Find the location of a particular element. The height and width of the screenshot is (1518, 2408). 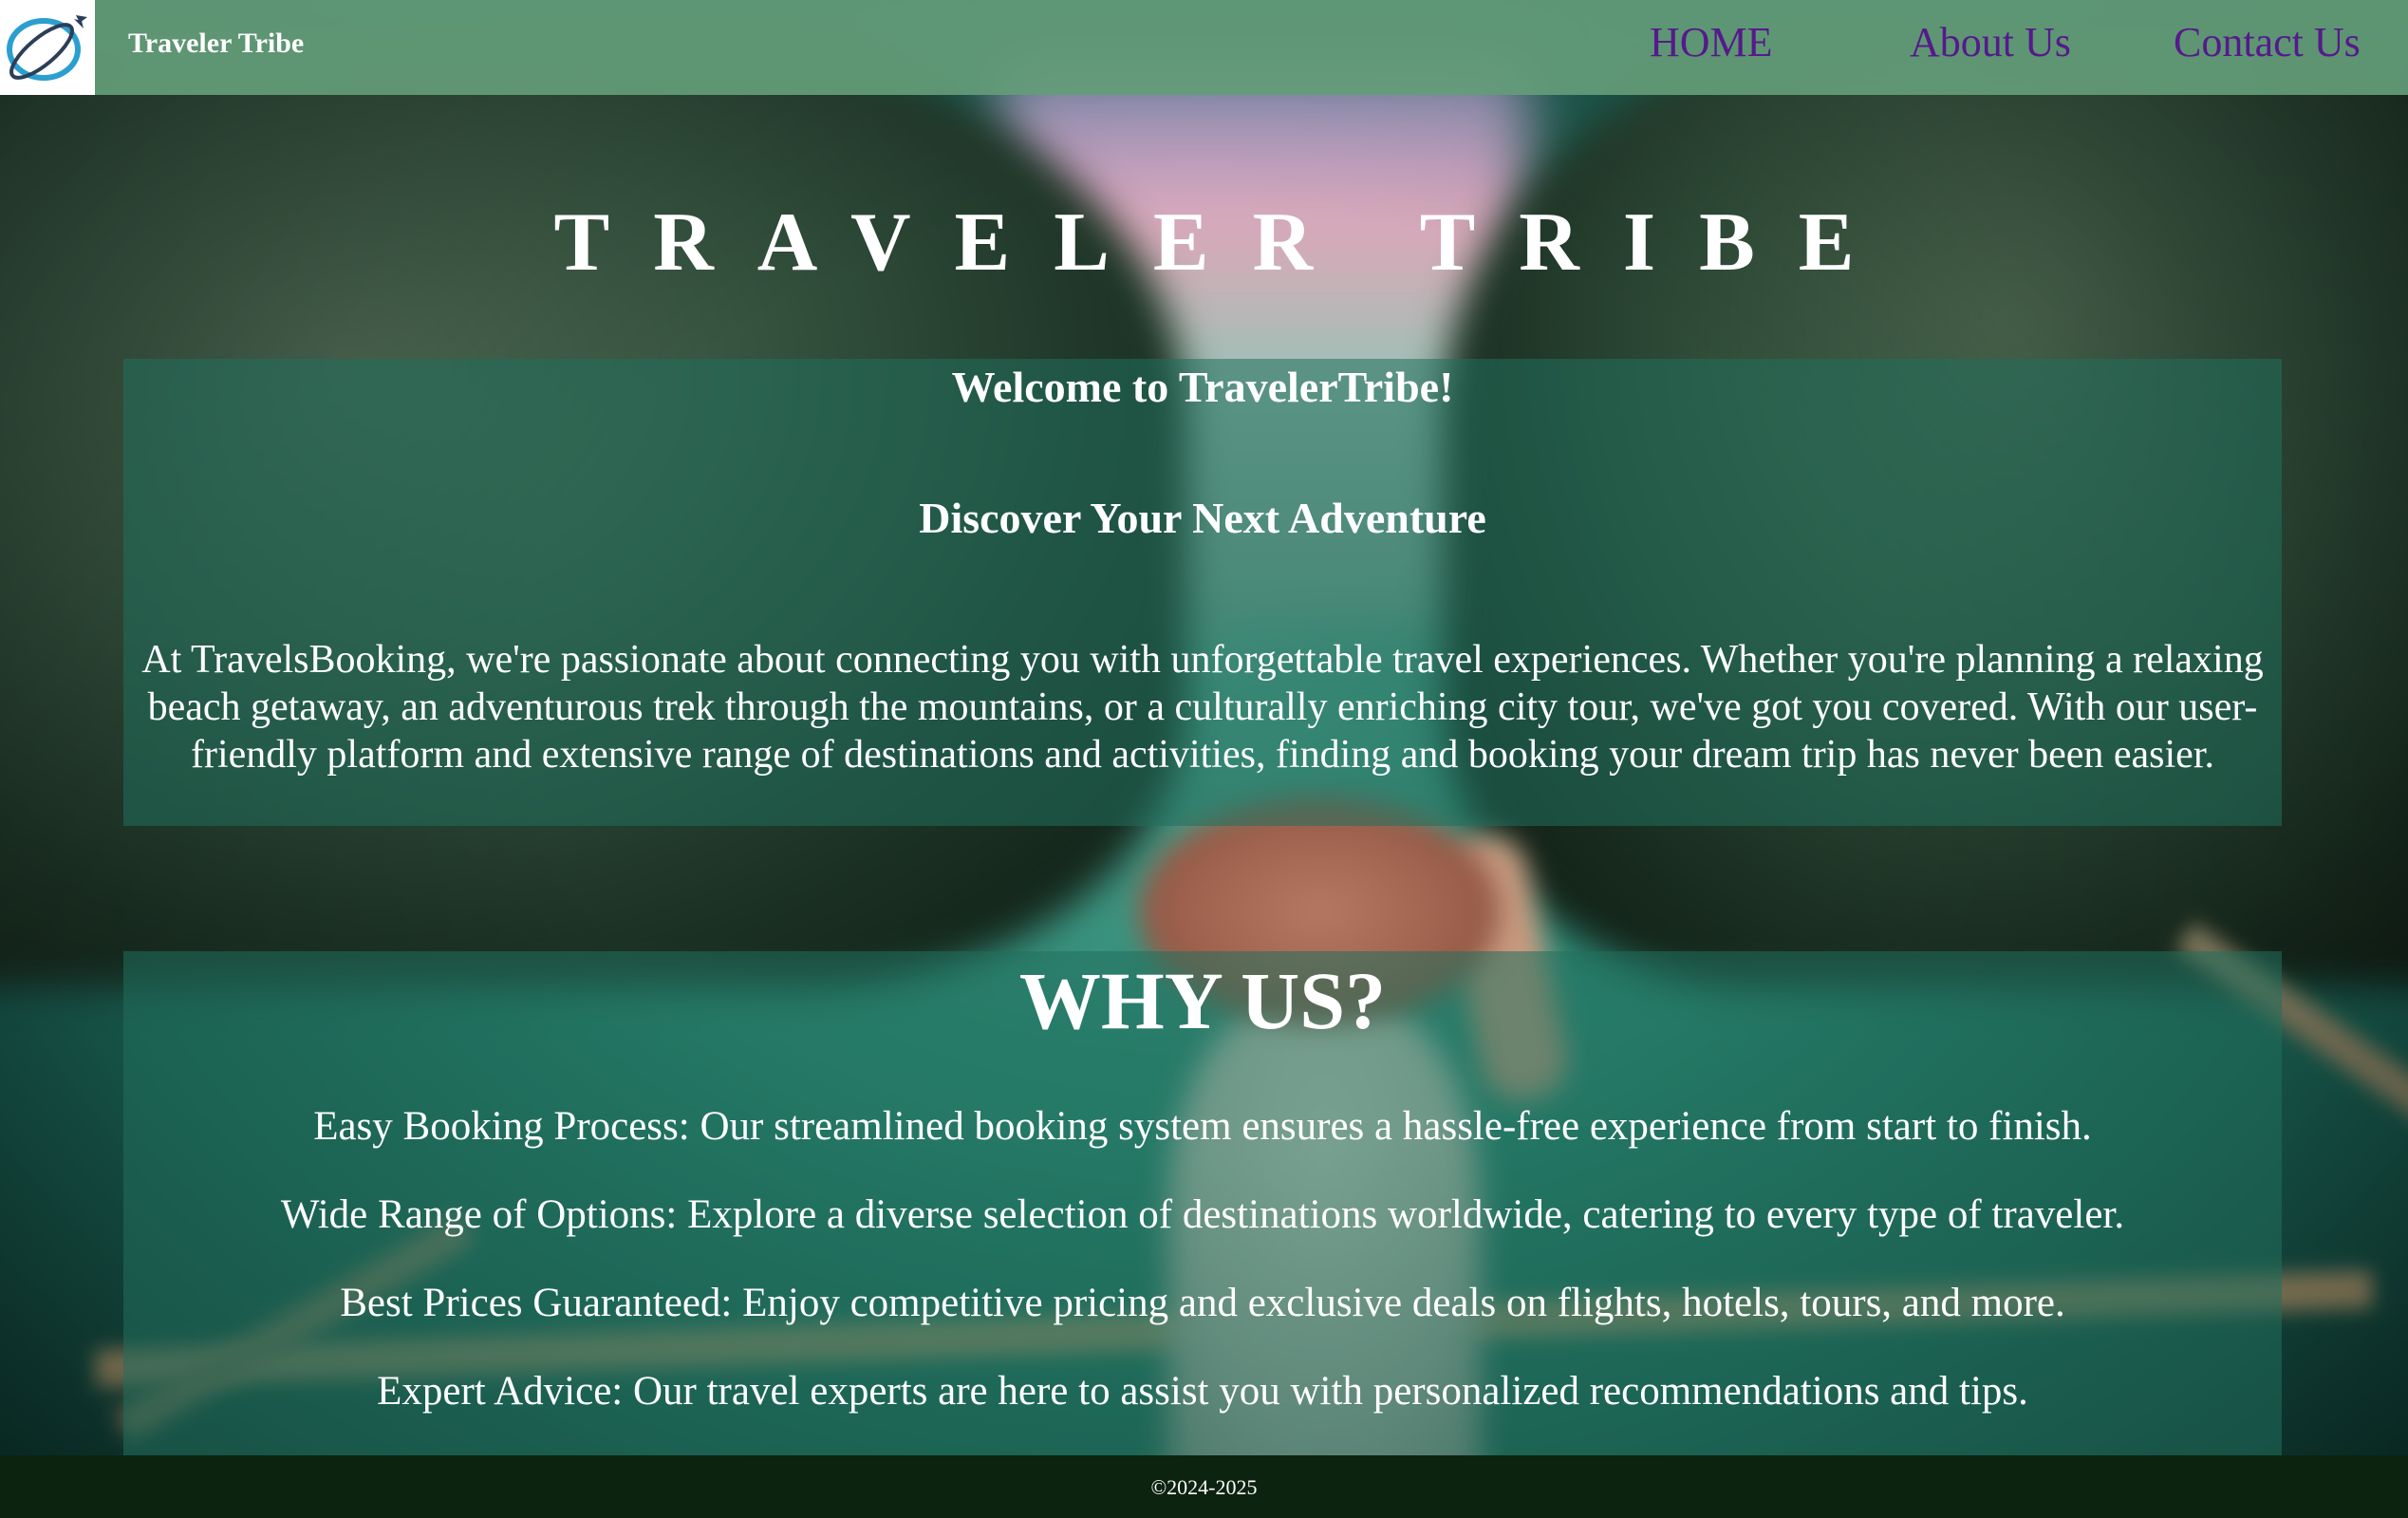

logo-icon is located at coordinates (48, 47).